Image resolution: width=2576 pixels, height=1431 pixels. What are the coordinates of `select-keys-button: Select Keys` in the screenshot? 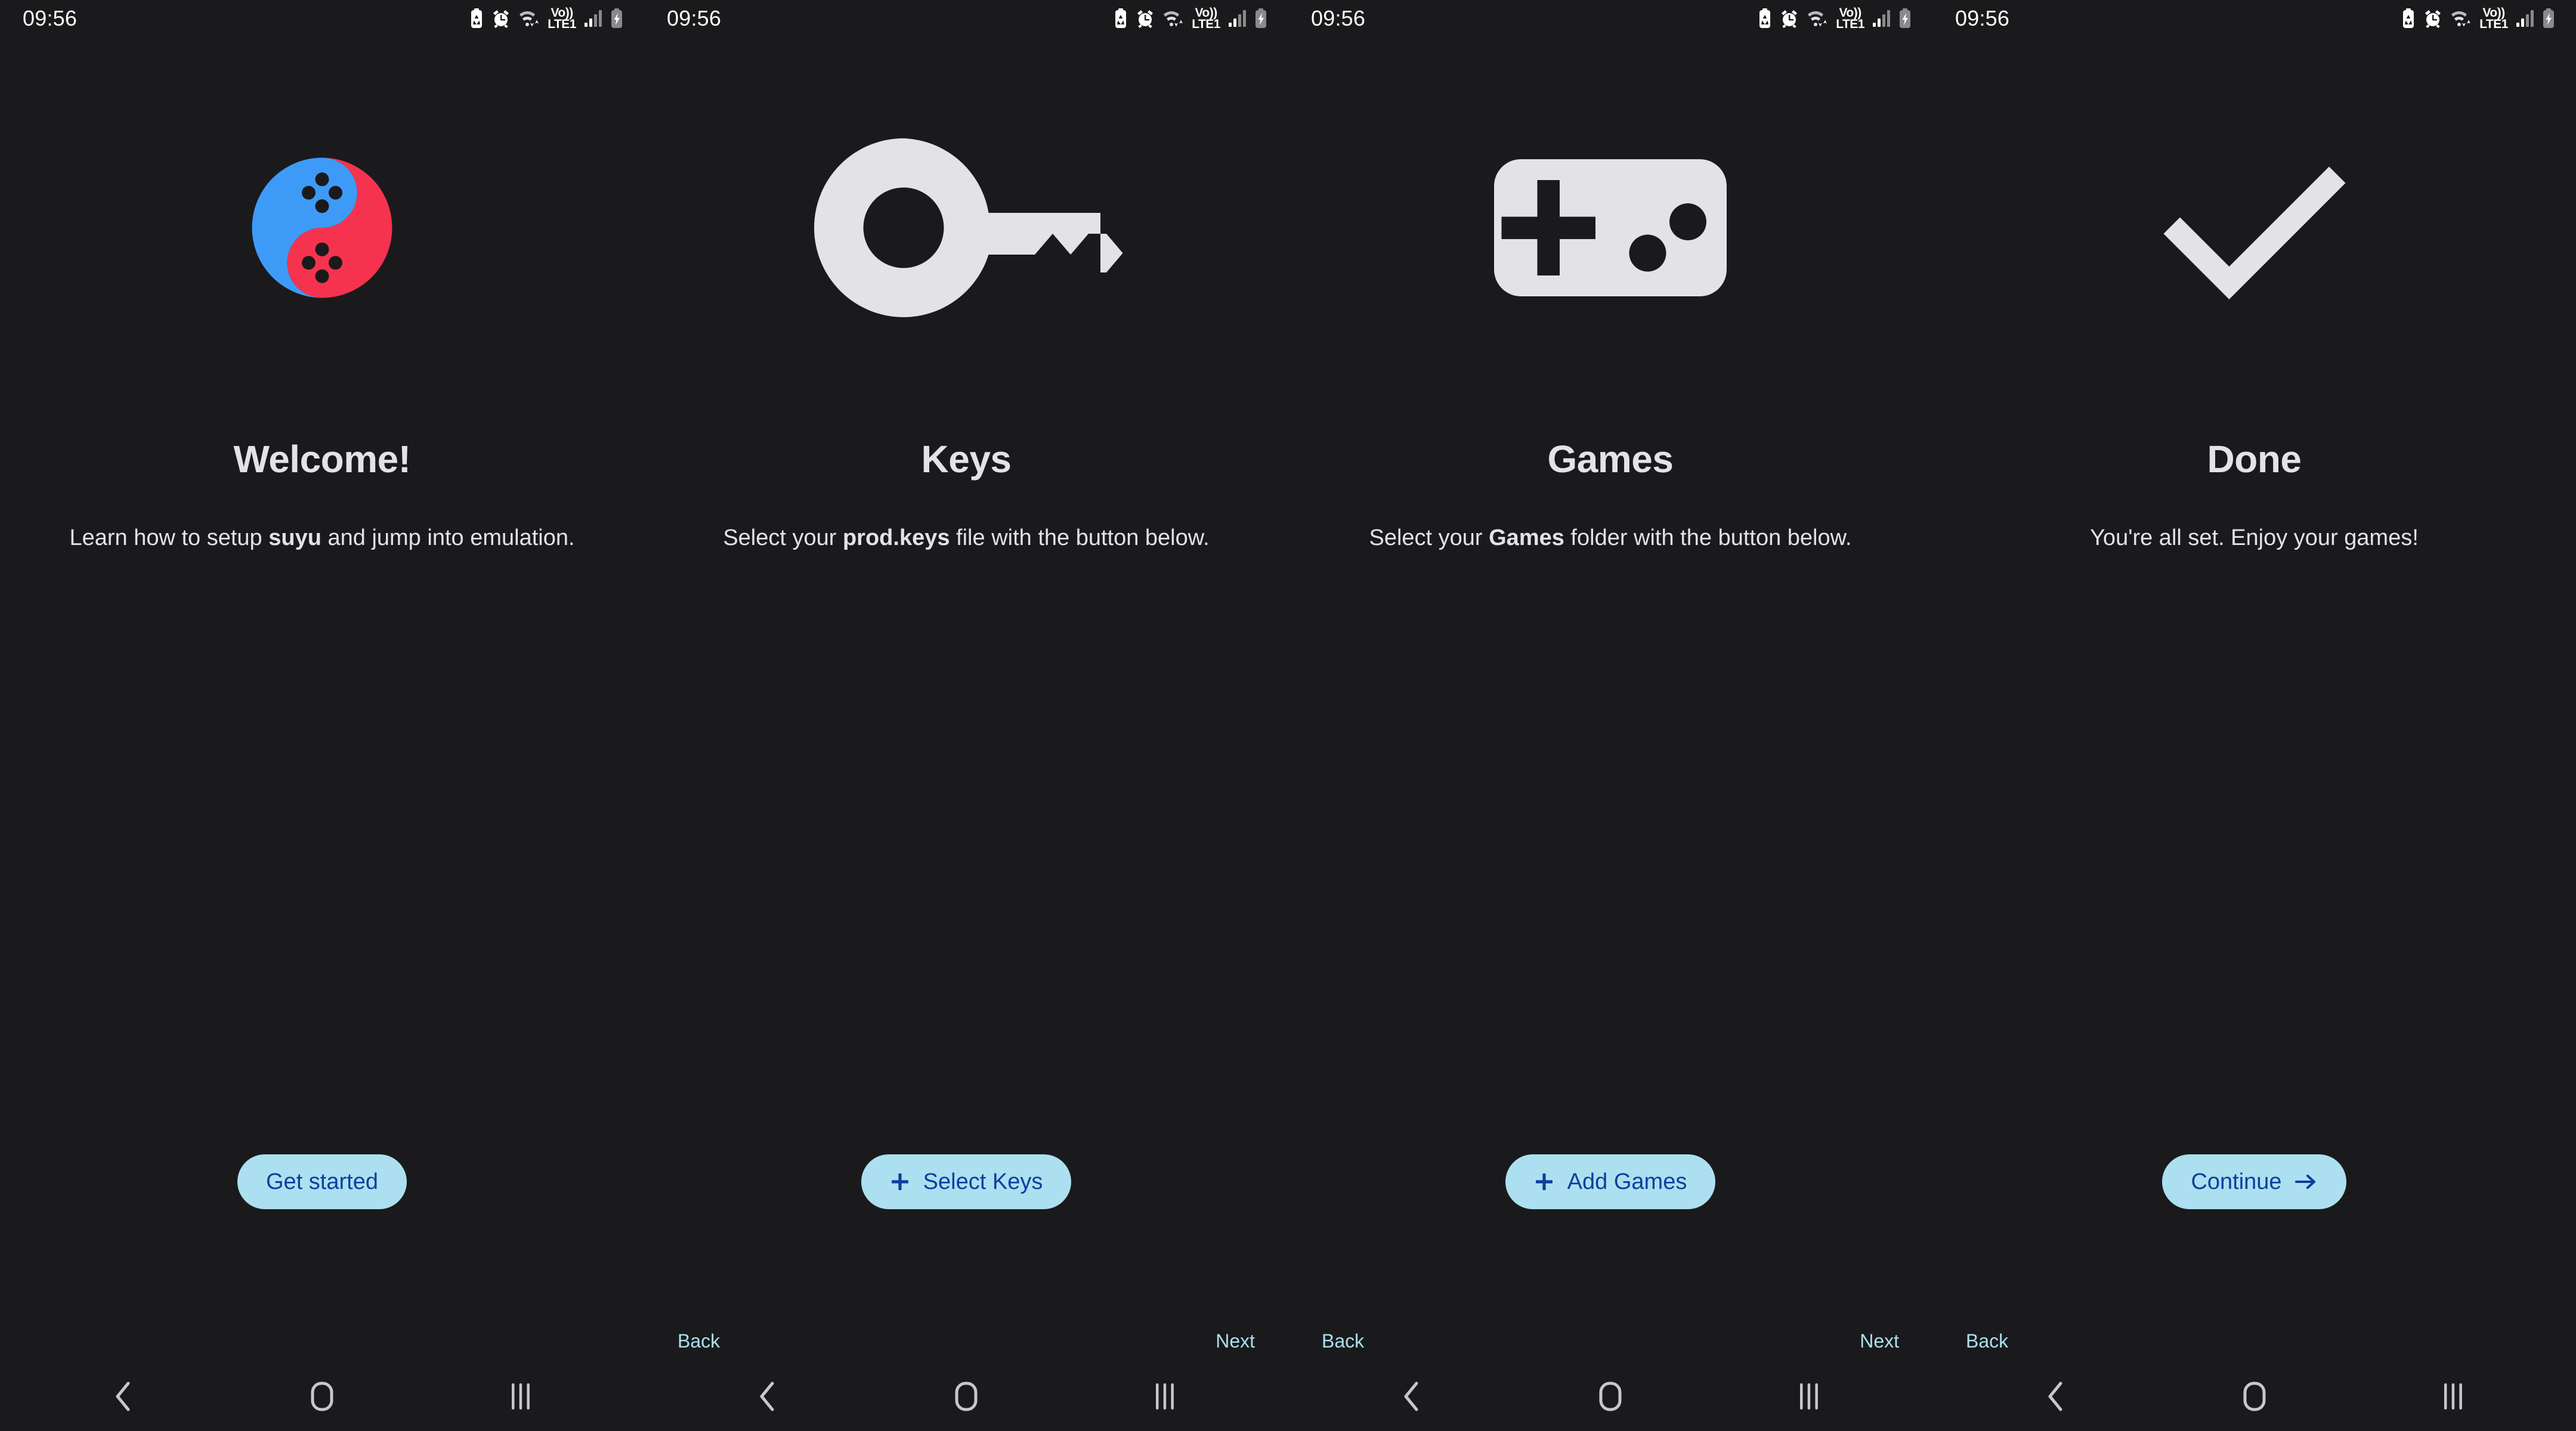 It's located at (966, 1181).